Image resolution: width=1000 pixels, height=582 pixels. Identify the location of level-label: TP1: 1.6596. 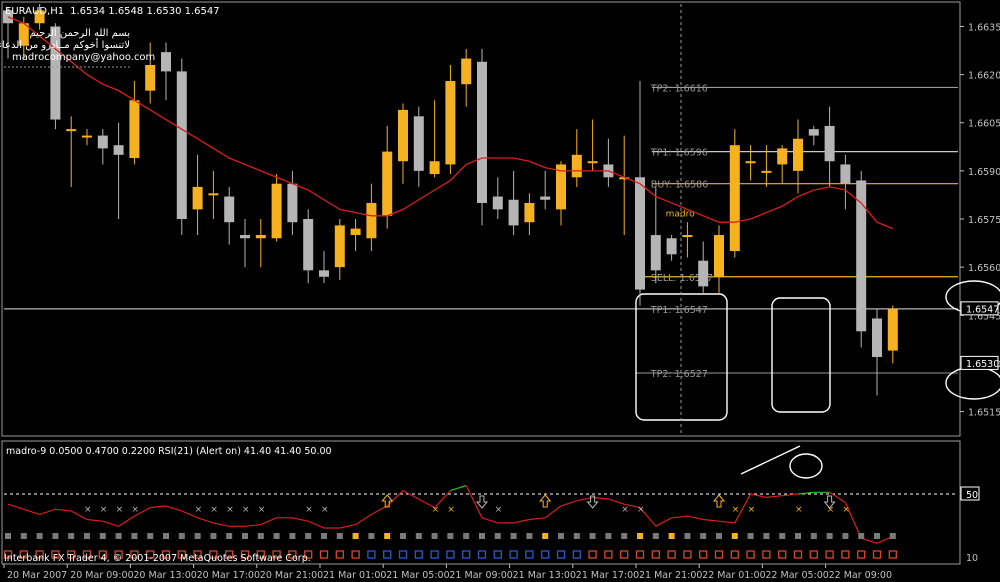
(679, 153).